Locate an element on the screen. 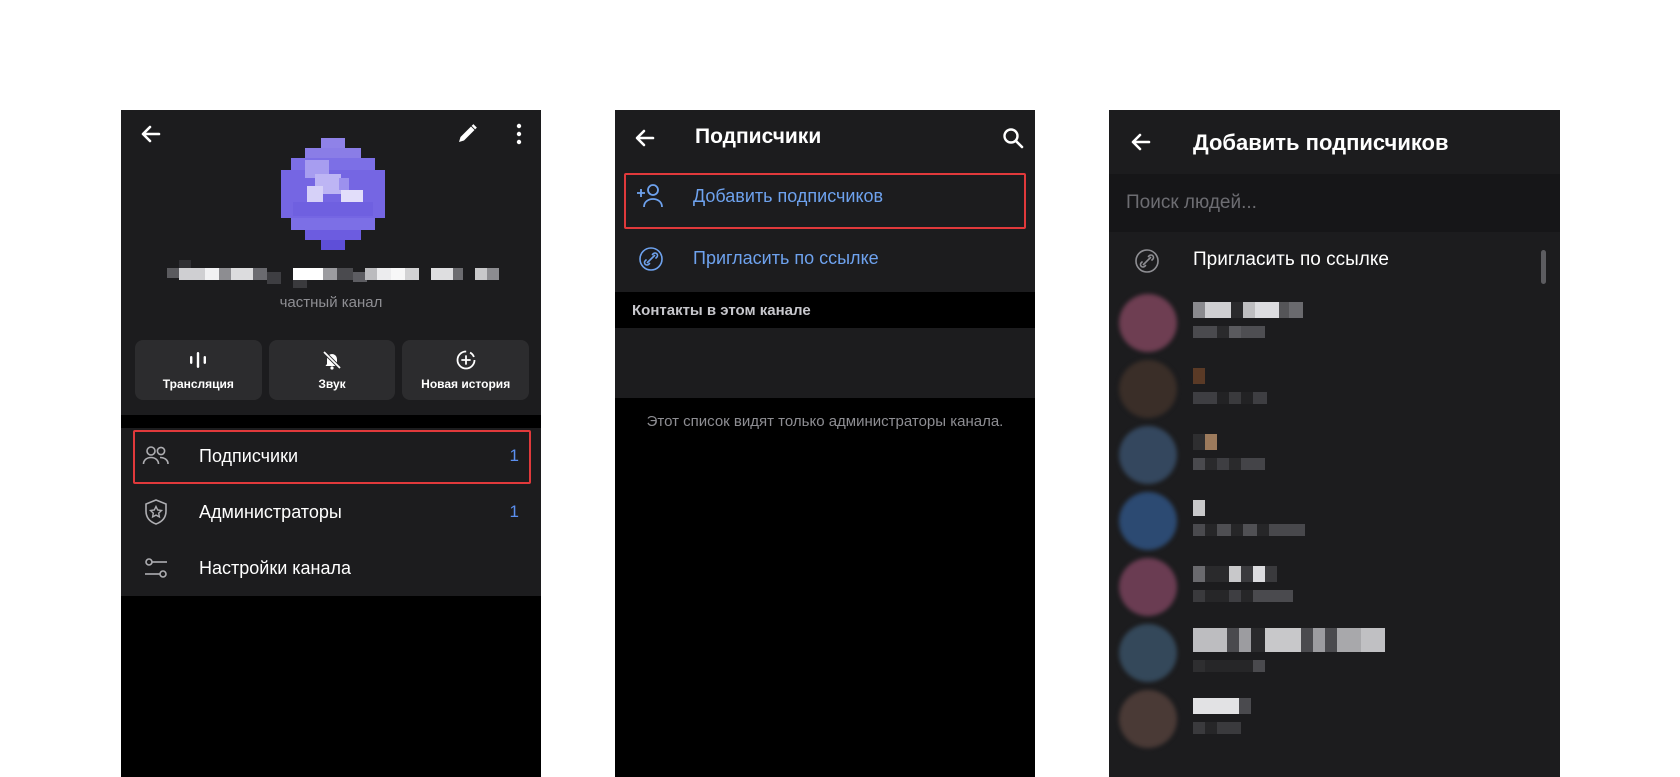 The height and width of the screenshot is (777, 1680). broadcast-icon is located at coordinates (198, 360).